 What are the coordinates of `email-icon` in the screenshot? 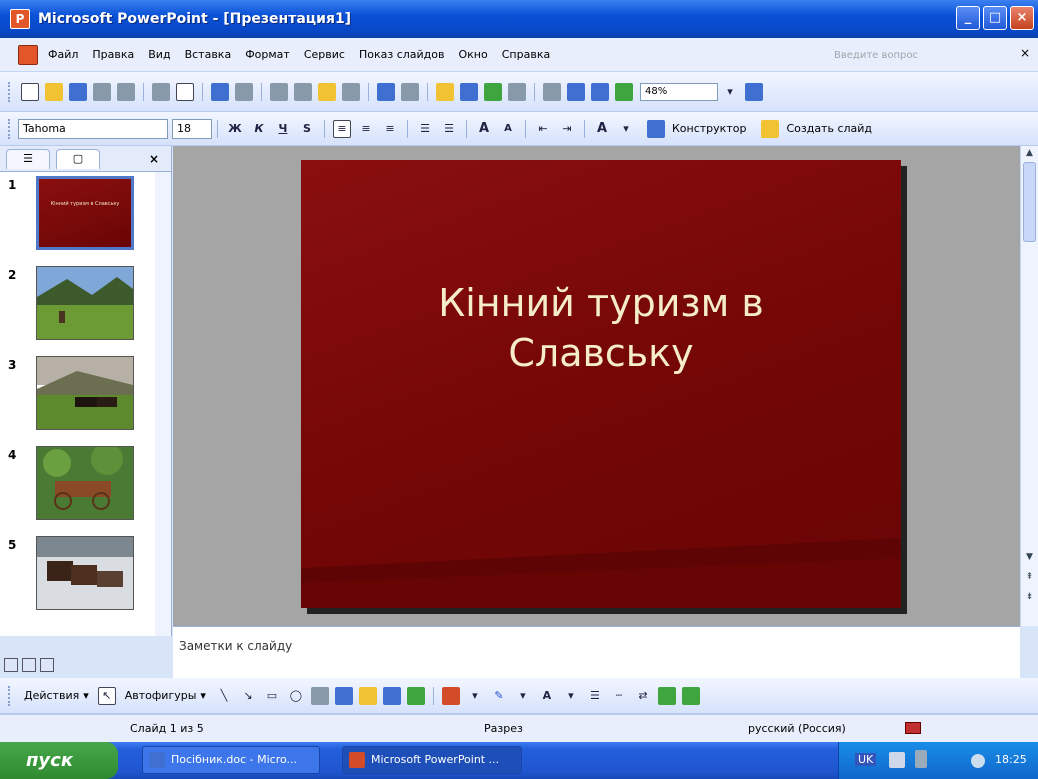 It's located at (126, 91).